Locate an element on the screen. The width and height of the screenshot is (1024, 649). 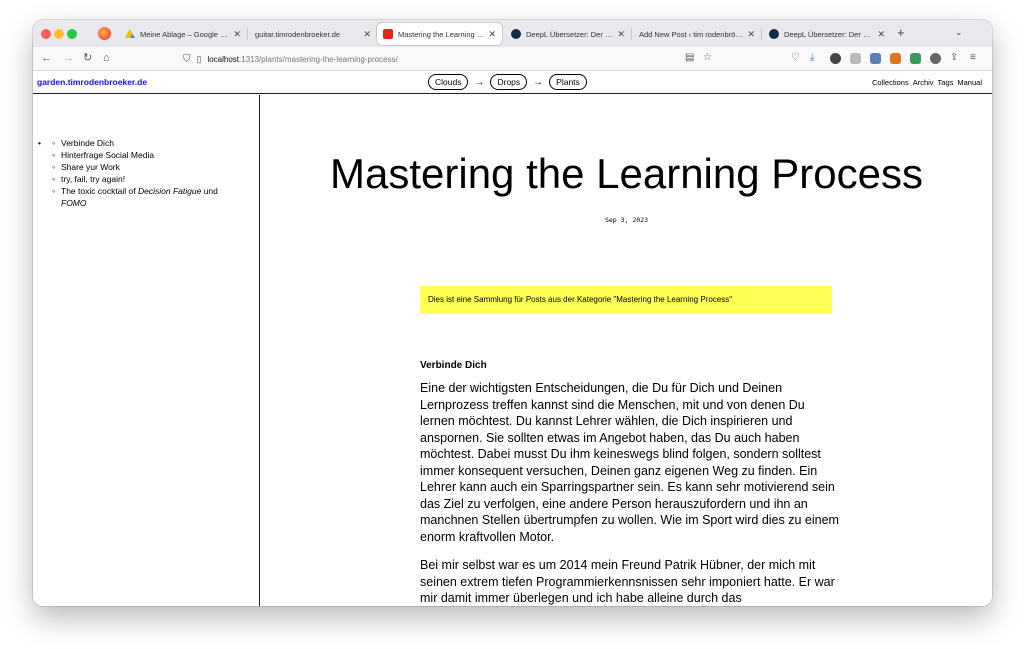
minimize-window-button is located at coordinates (59, 34).